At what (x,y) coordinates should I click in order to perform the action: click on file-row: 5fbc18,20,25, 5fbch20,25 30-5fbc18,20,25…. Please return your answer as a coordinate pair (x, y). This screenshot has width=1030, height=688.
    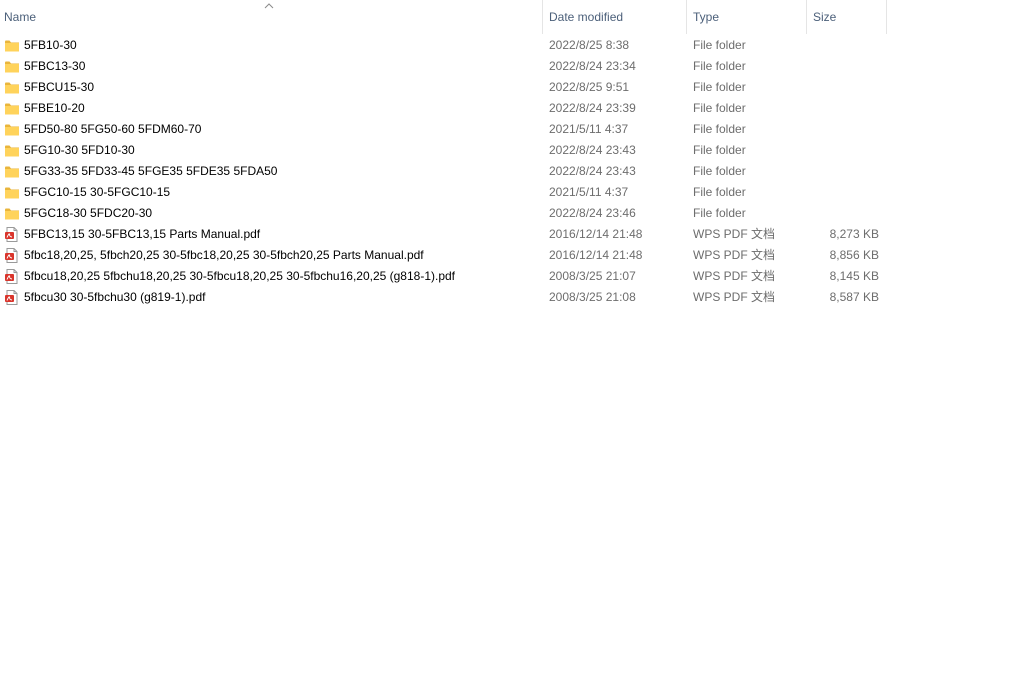
    Looking at the image, I should click on (443, 255).